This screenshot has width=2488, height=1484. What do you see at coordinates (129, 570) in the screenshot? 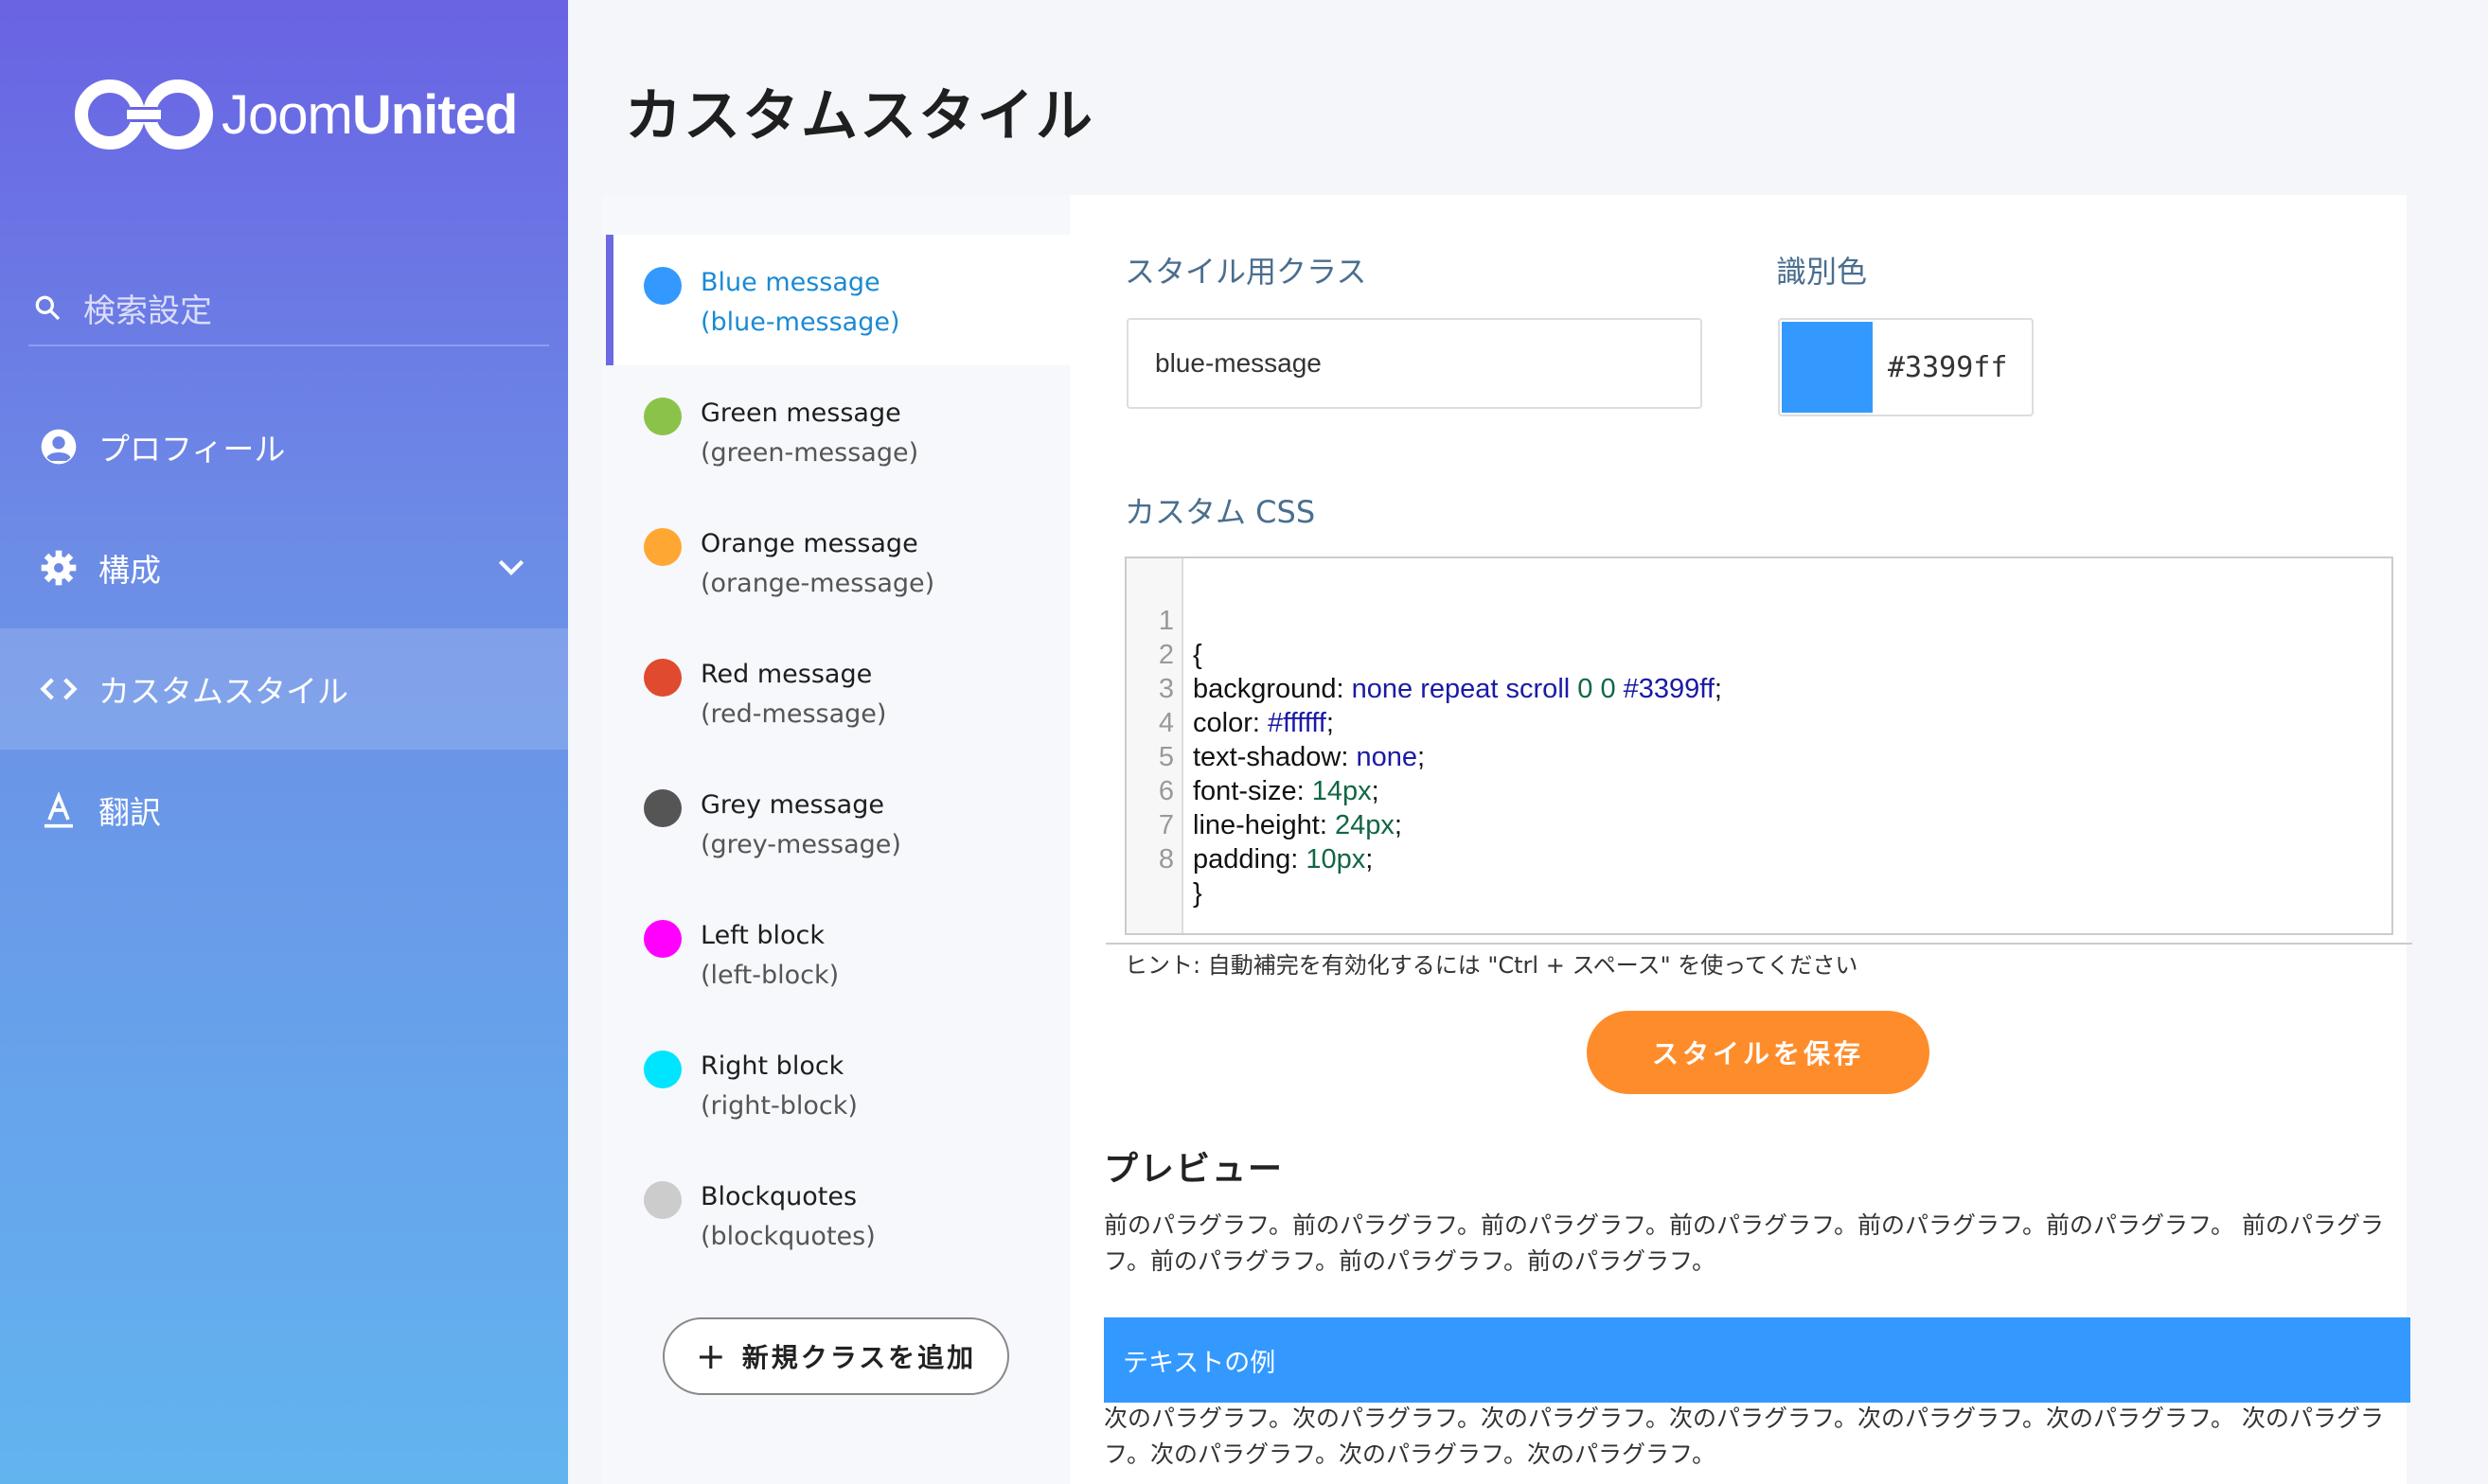
I see `sidebar-item-label: 構成` at bounding box center [129, 570].